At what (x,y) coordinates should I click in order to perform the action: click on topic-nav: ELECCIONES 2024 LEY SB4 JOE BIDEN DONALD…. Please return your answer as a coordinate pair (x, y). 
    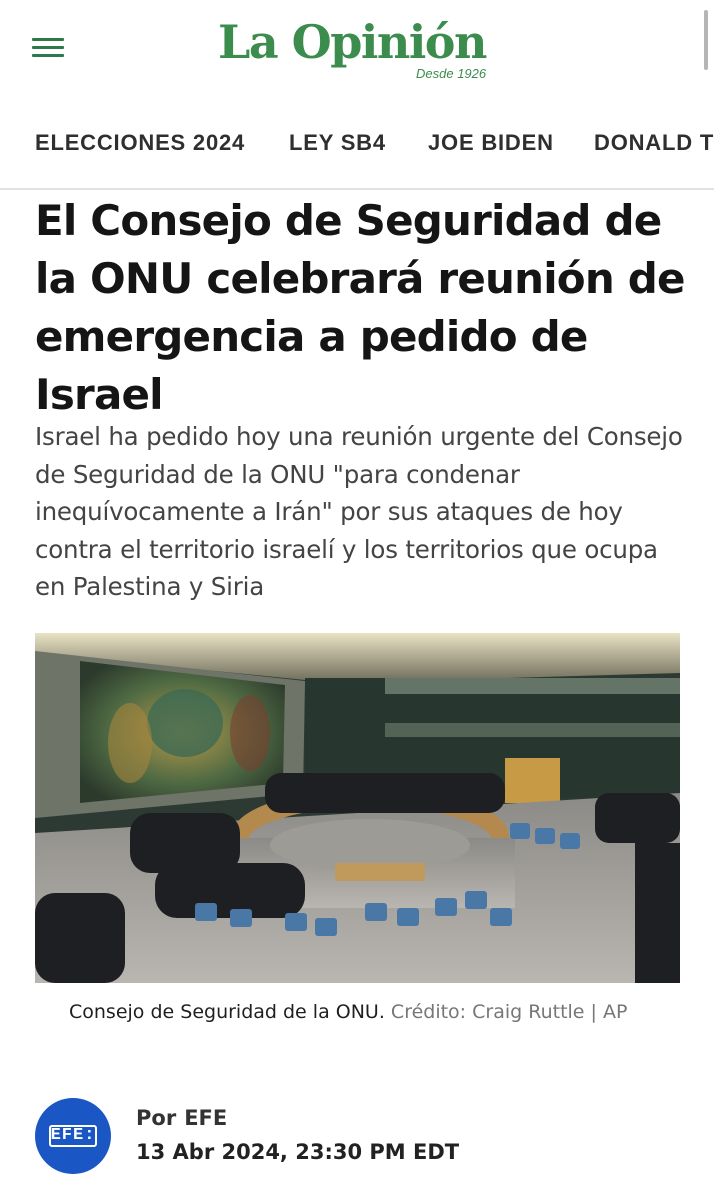
    Looking at the image, I should click on (357, 145).